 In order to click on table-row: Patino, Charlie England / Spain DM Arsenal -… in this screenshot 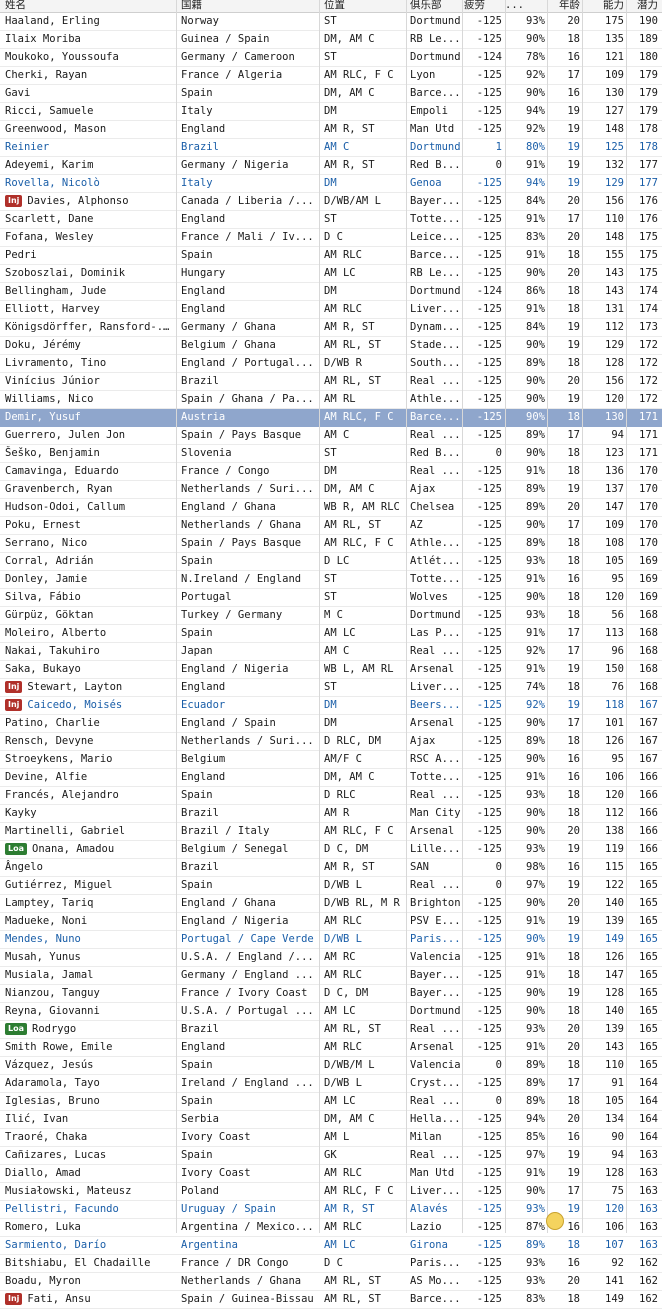, I will do `click(331, 724)`.